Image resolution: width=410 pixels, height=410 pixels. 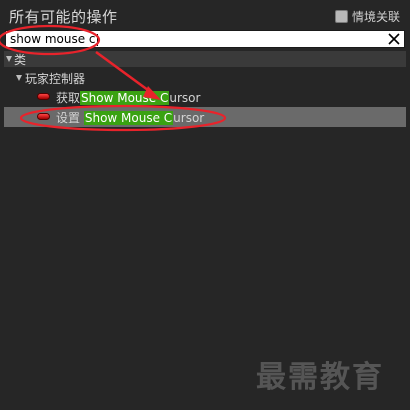 I want to click on tree-item-set-show-mouse-cursor: 设置 Show Mouse Cursor, so click(x=205, y=117).